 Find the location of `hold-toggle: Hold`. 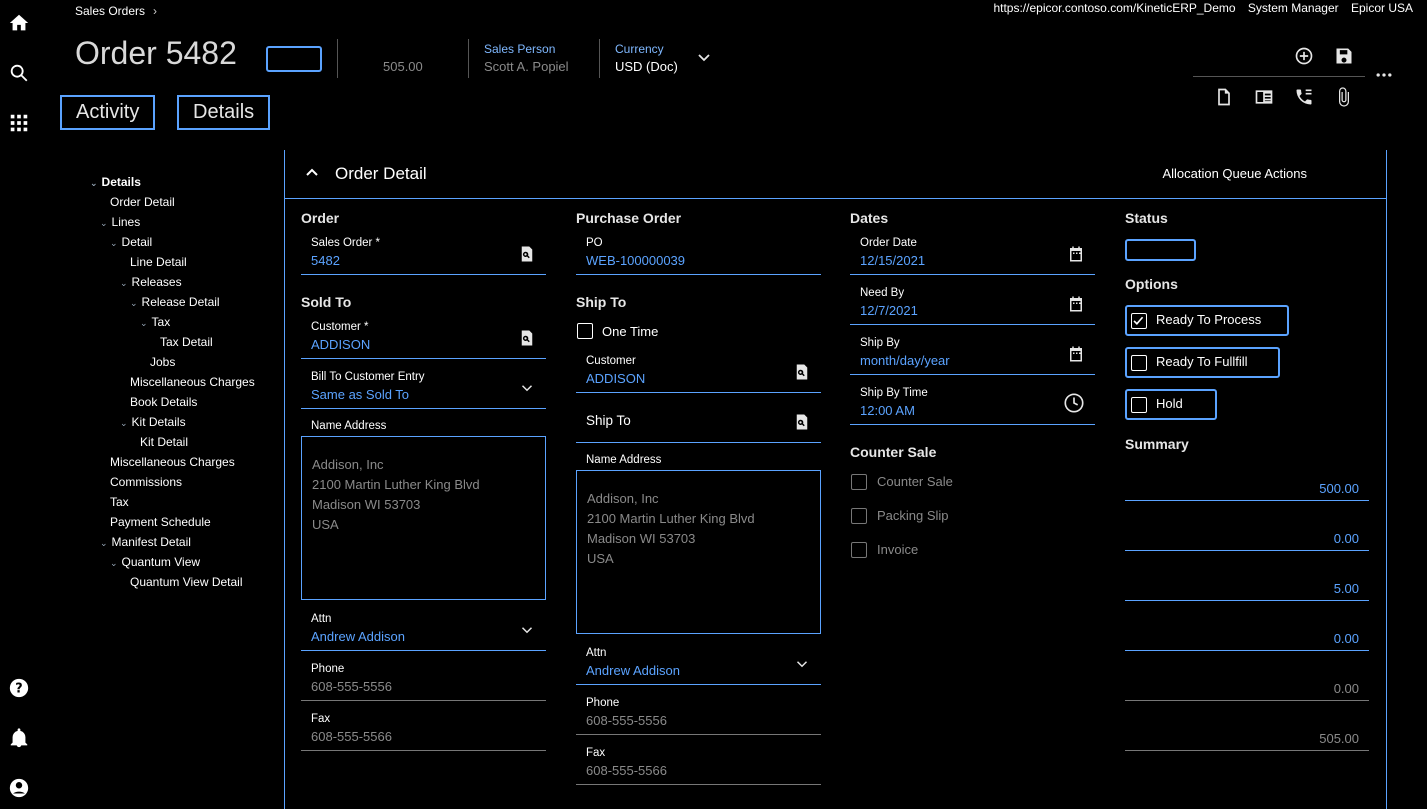

hold-toggle: Hold is located at coordinates (1171, 404).